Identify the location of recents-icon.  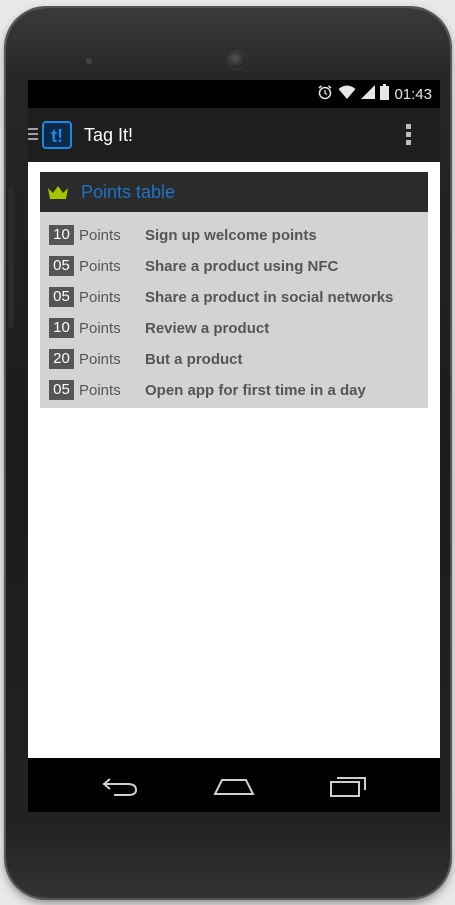
(348, 785).